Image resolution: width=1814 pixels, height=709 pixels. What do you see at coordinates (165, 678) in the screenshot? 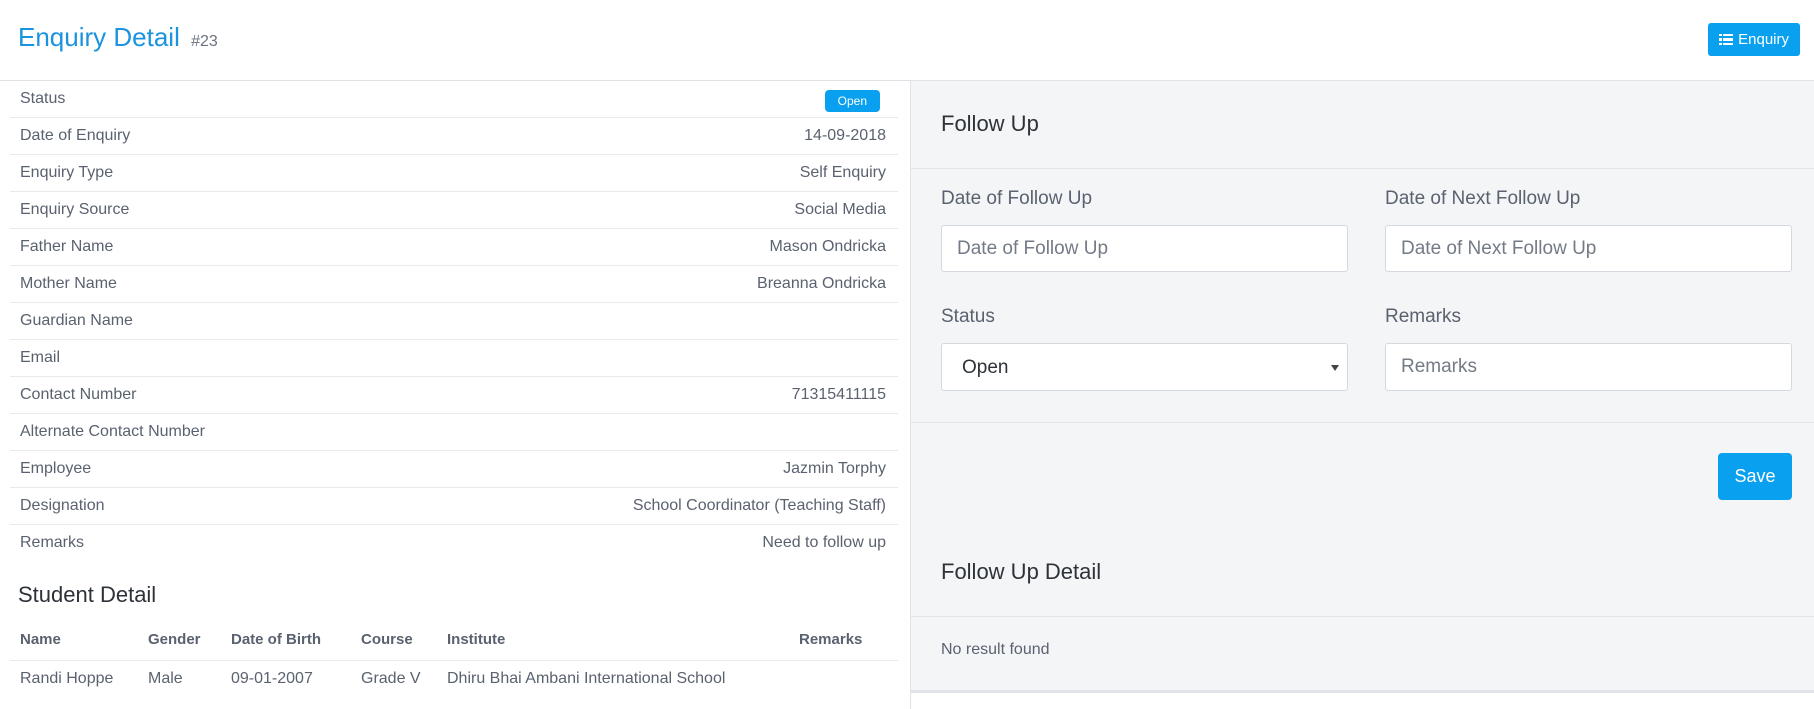
I see `table-cell: Male` at bounding box center [165, 678].